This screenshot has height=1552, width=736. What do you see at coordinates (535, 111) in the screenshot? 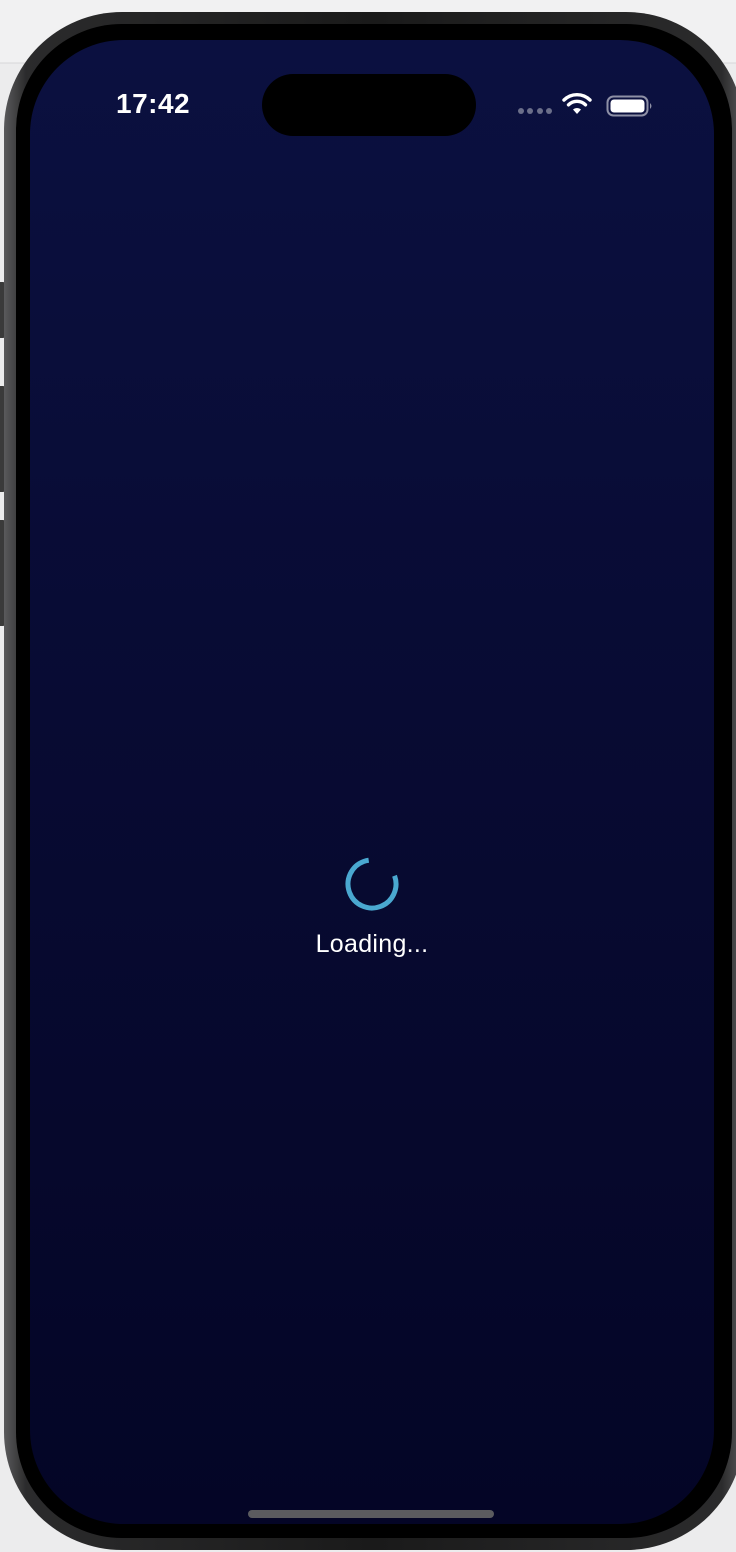
I see `signal-dots-icon` at bounding box center [535, 111].